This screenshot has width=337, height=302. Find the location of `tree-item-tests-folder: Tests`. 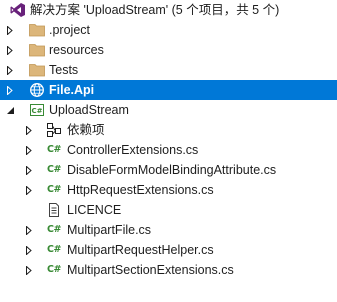

tree-item-tests-folder: Tests is located at coordinates (168, 70).